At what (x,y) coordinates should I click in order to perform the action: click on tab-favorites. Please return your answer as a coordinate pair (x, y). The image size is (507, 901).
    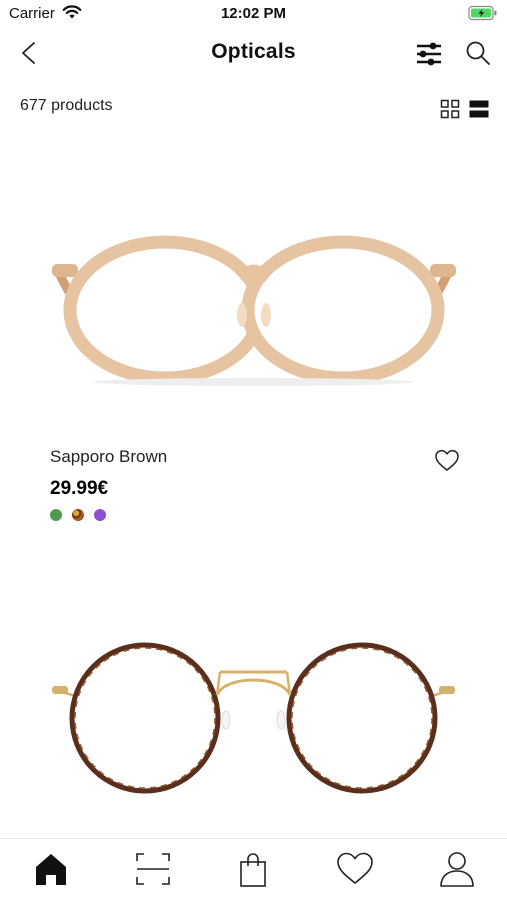
    Looking at the image, I should click on (355, 869).